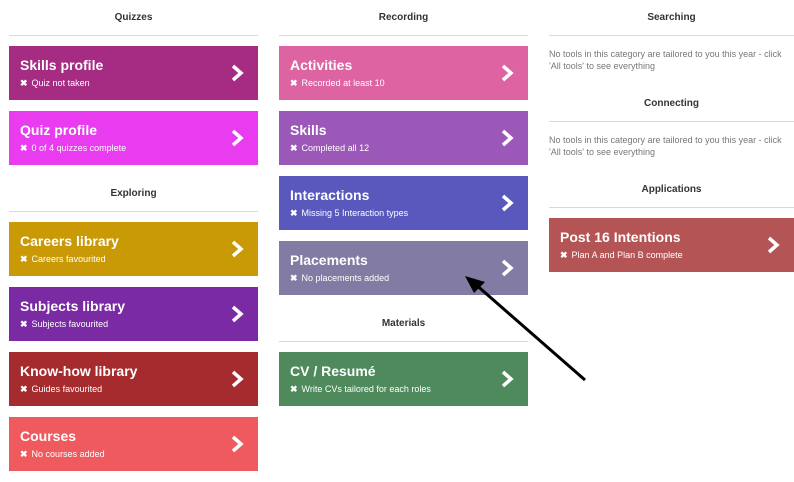 The height and width of the screenshot is (482, 794). What do you see at coordinates (62, 65) in the screenshot?
I see `tile-title: Skills profile` at bounding box center [62, 65].